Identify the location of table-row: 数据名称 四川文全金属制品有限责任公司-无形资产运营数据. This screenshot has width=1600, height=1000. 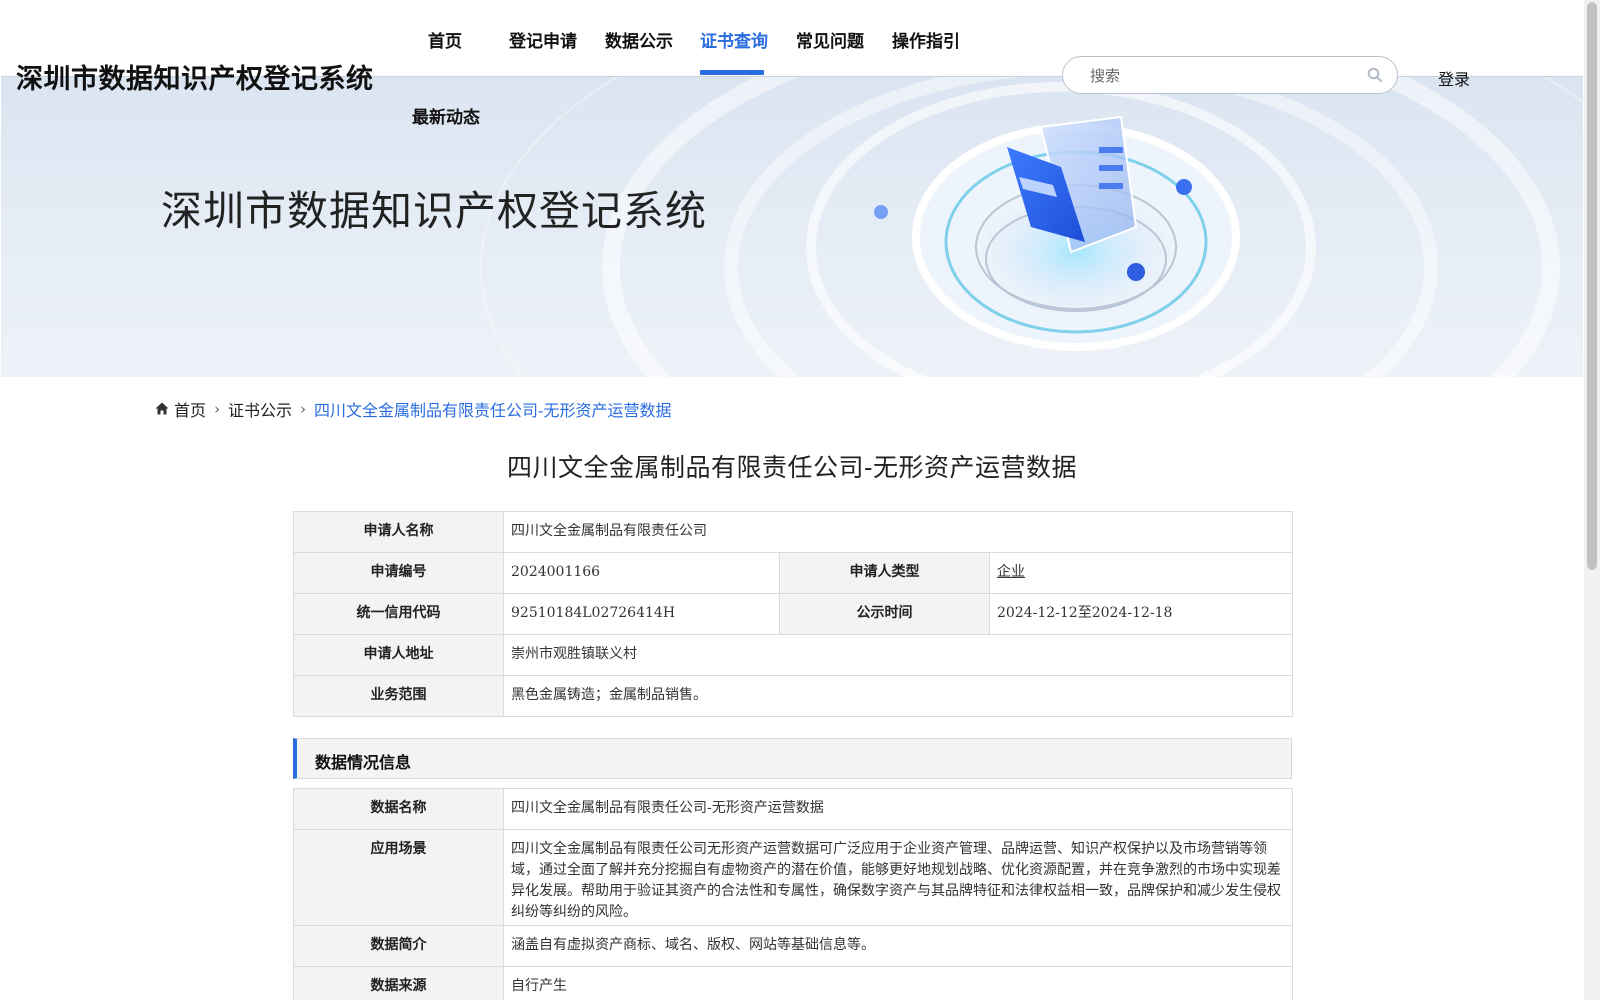
(793, 809).